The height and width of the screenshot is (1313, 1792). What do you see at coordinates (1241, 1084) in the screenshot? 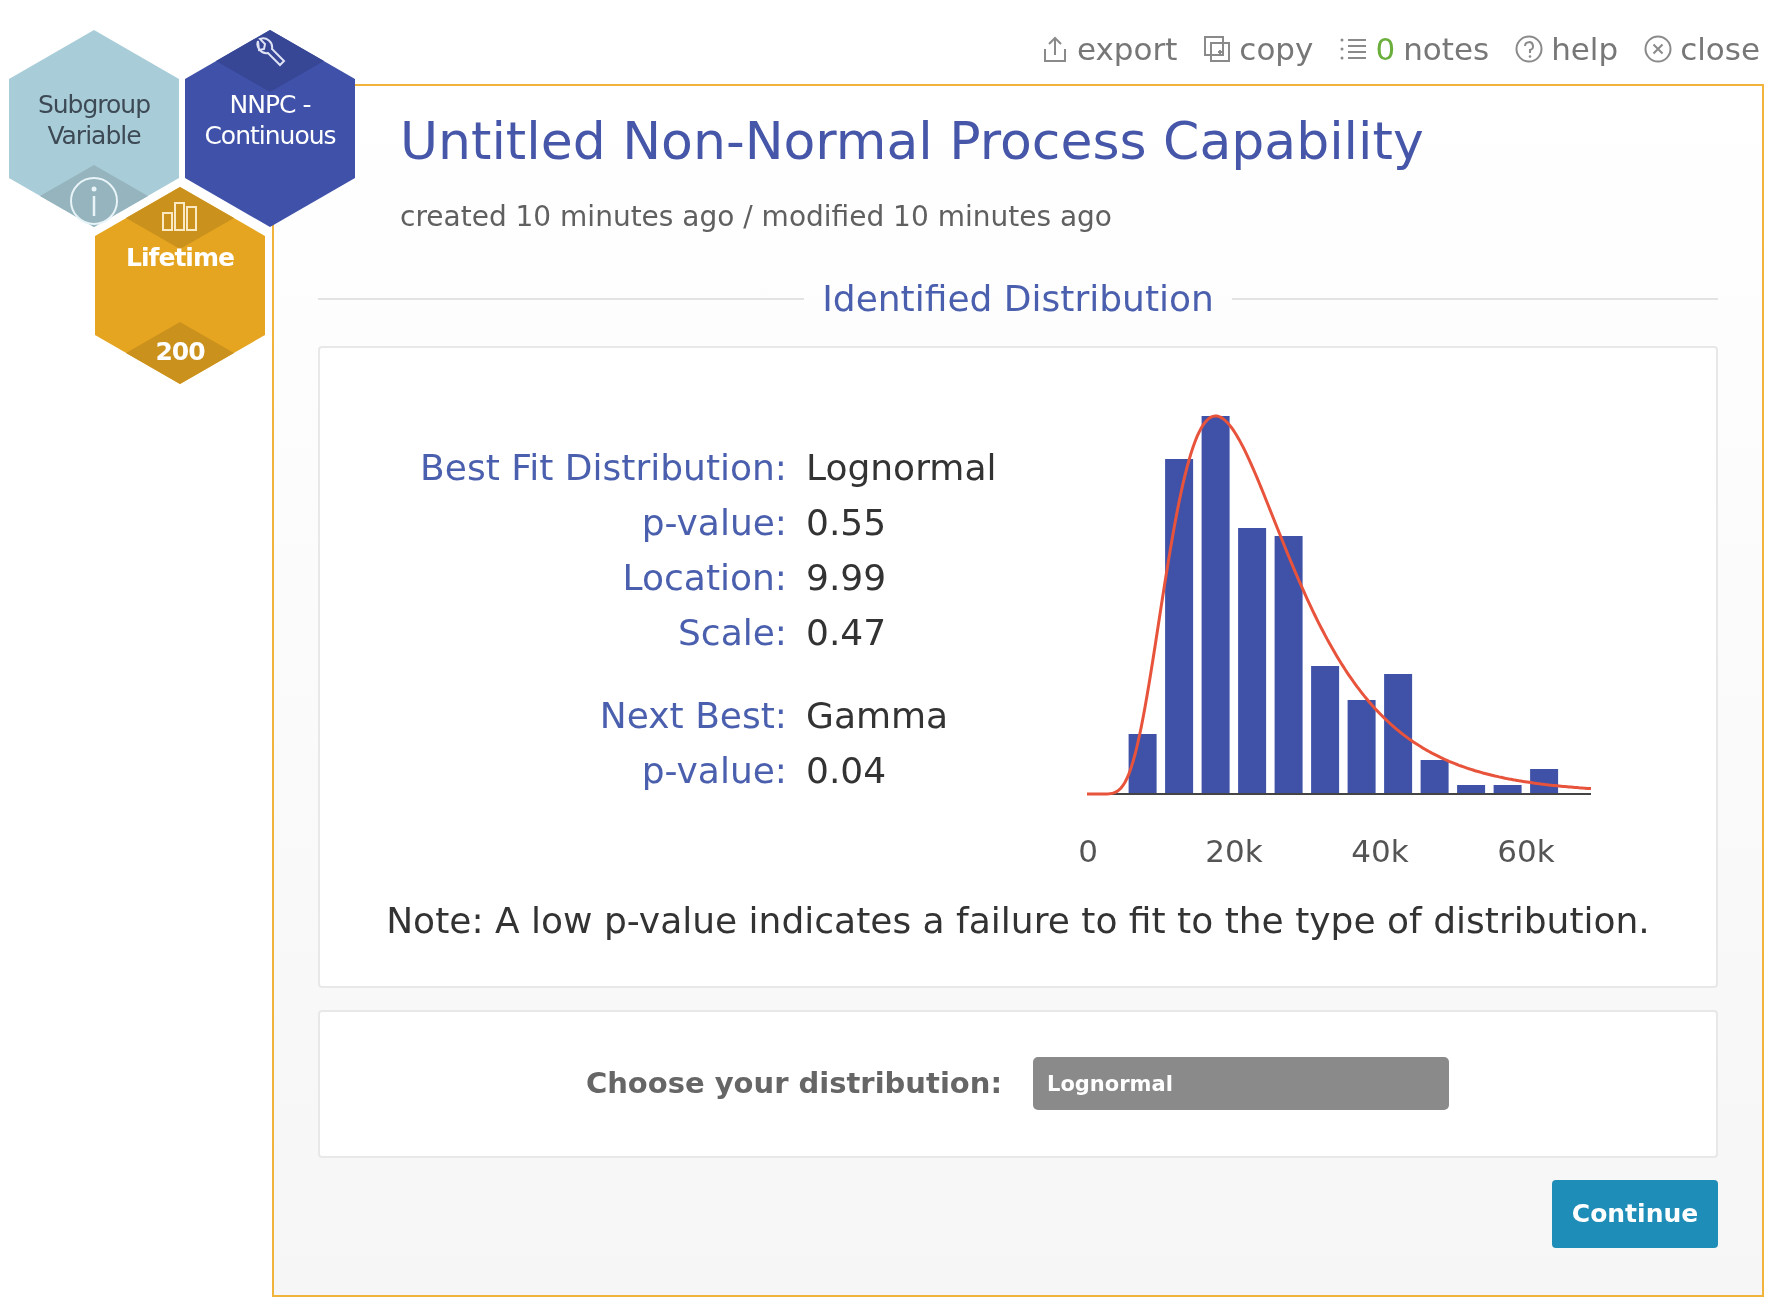
I see `distribution-dropdown: Lognormal` at bounding box center [1241, 1084].